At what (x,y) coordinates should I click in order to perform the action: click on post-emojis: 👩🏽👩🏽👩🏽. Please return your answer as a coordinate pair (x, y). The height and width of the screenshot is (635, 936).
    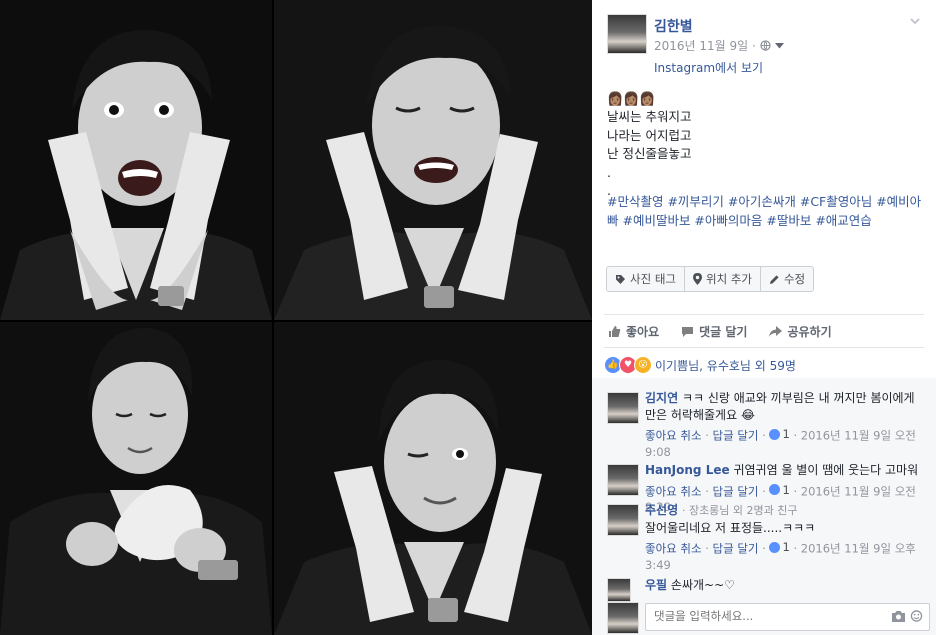
    Looking at the image, I should click on (631, 99).